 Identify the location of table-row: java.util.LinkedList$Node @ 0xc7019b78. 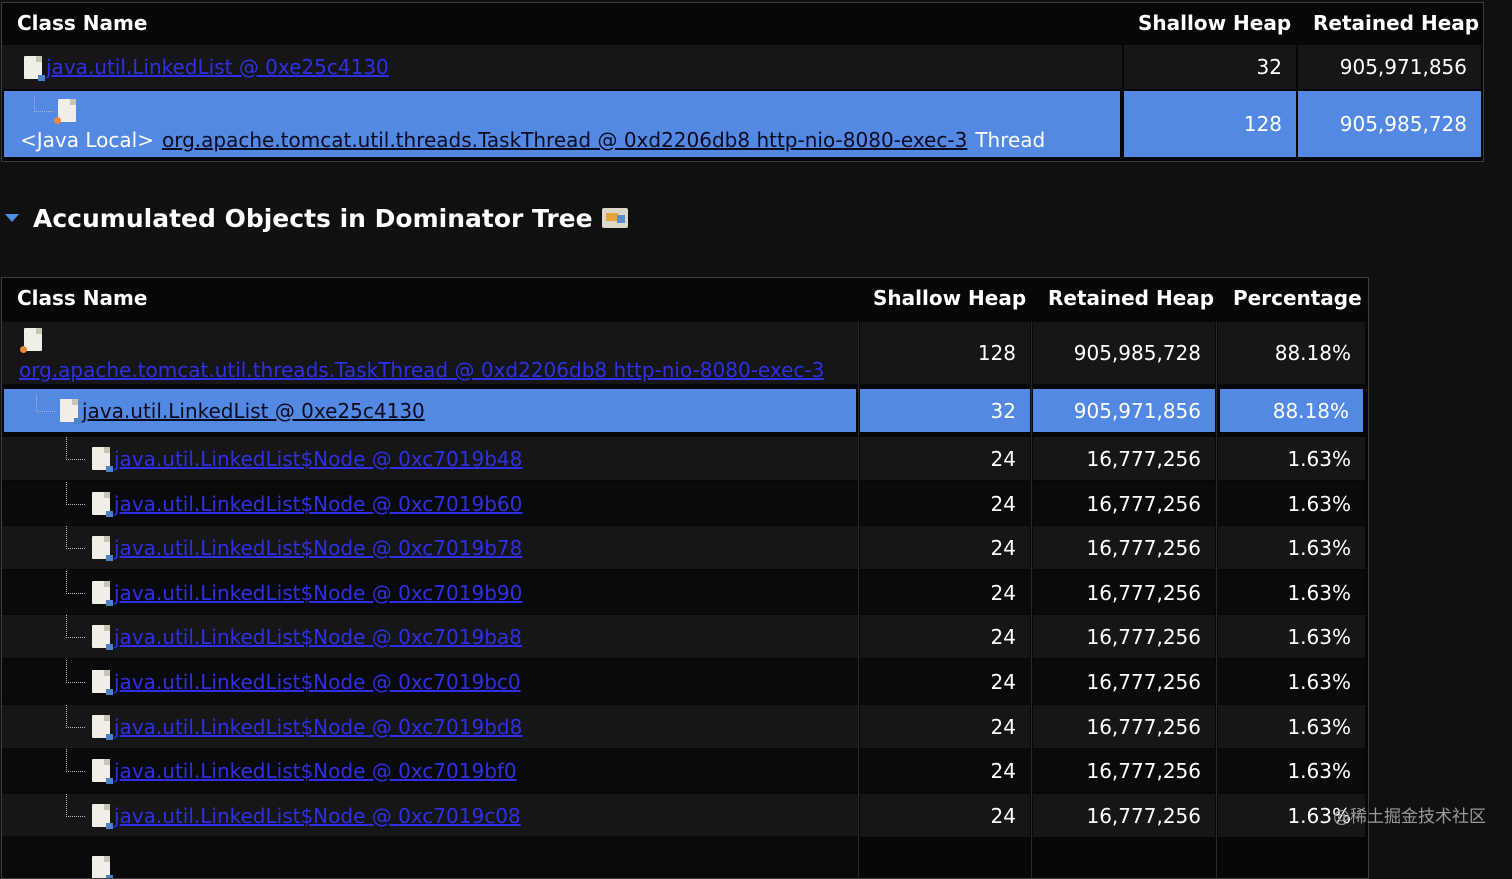
(430, 547).